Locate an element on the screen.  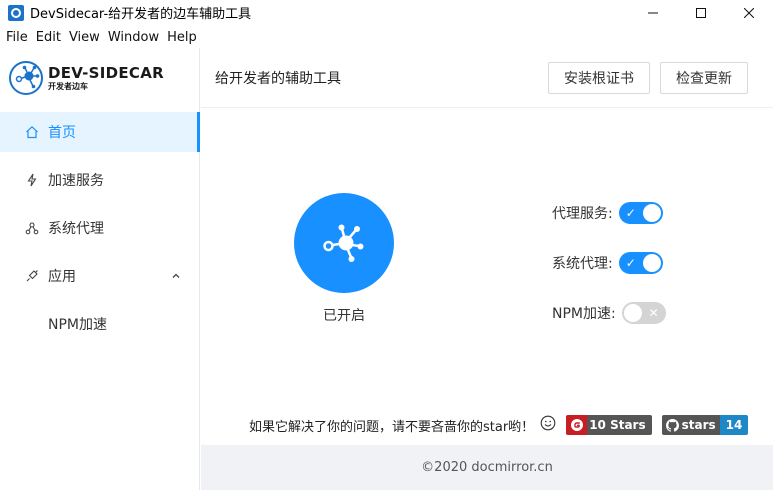
menu-file: File is located at coordinates (17, 37).